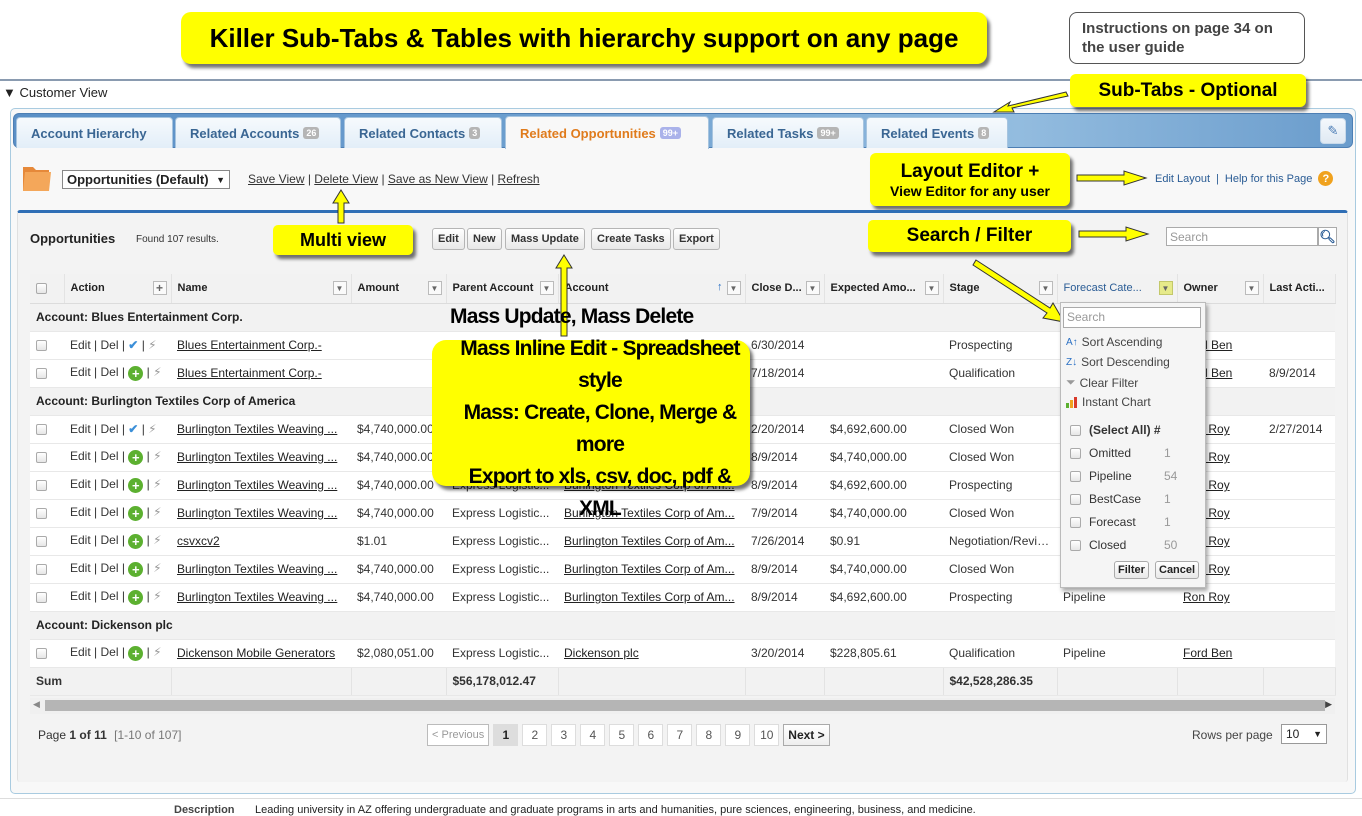 The width and height of the screenshot is (1362, 816). Describe the element at coordinates (118, 289) in the screenshot. I see `column-header-action: Action +` at that location.